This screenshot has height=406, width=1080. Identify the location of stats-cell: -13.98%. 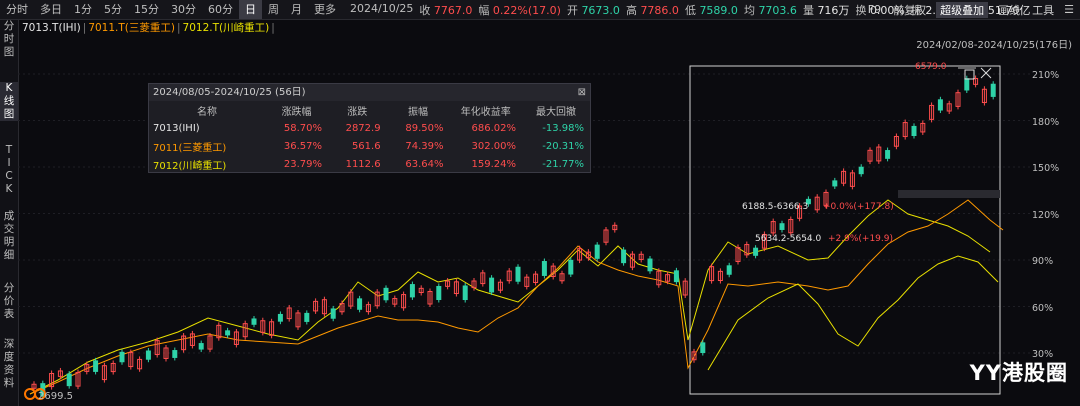
(563, 128).